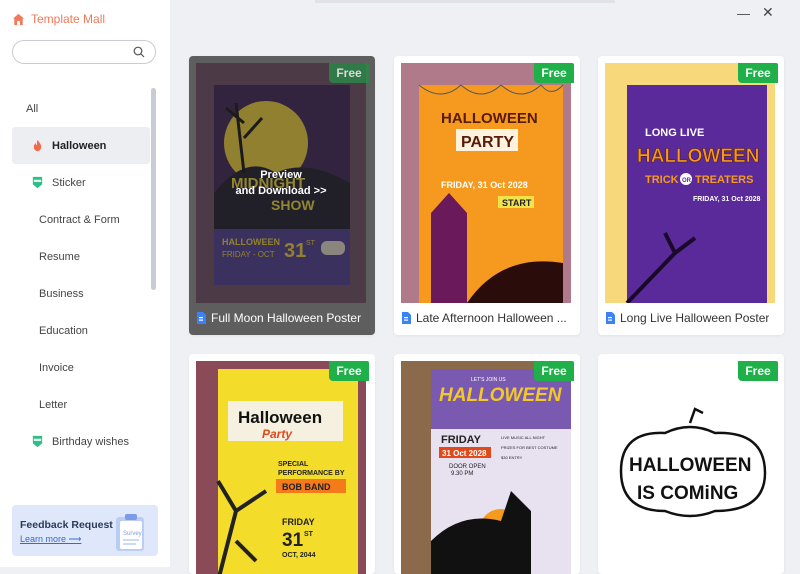 The width and height of the screenshot is (800, 574). What do you see at coordinates (687, 181) in the screenshot?
I see `poster-or: OR` at bounding box center [687, 181].